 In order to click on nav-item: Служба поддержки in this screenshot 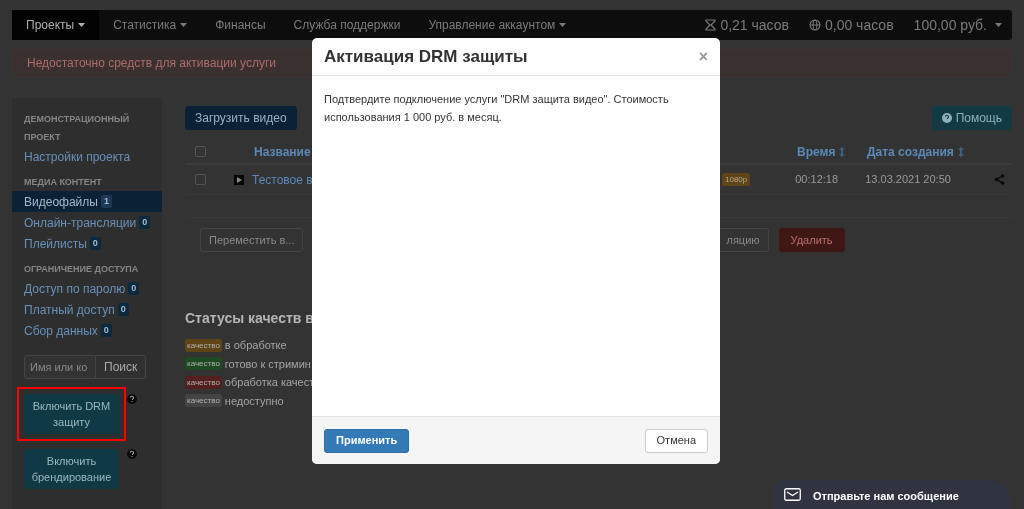, I will do `click(347, 25)`.